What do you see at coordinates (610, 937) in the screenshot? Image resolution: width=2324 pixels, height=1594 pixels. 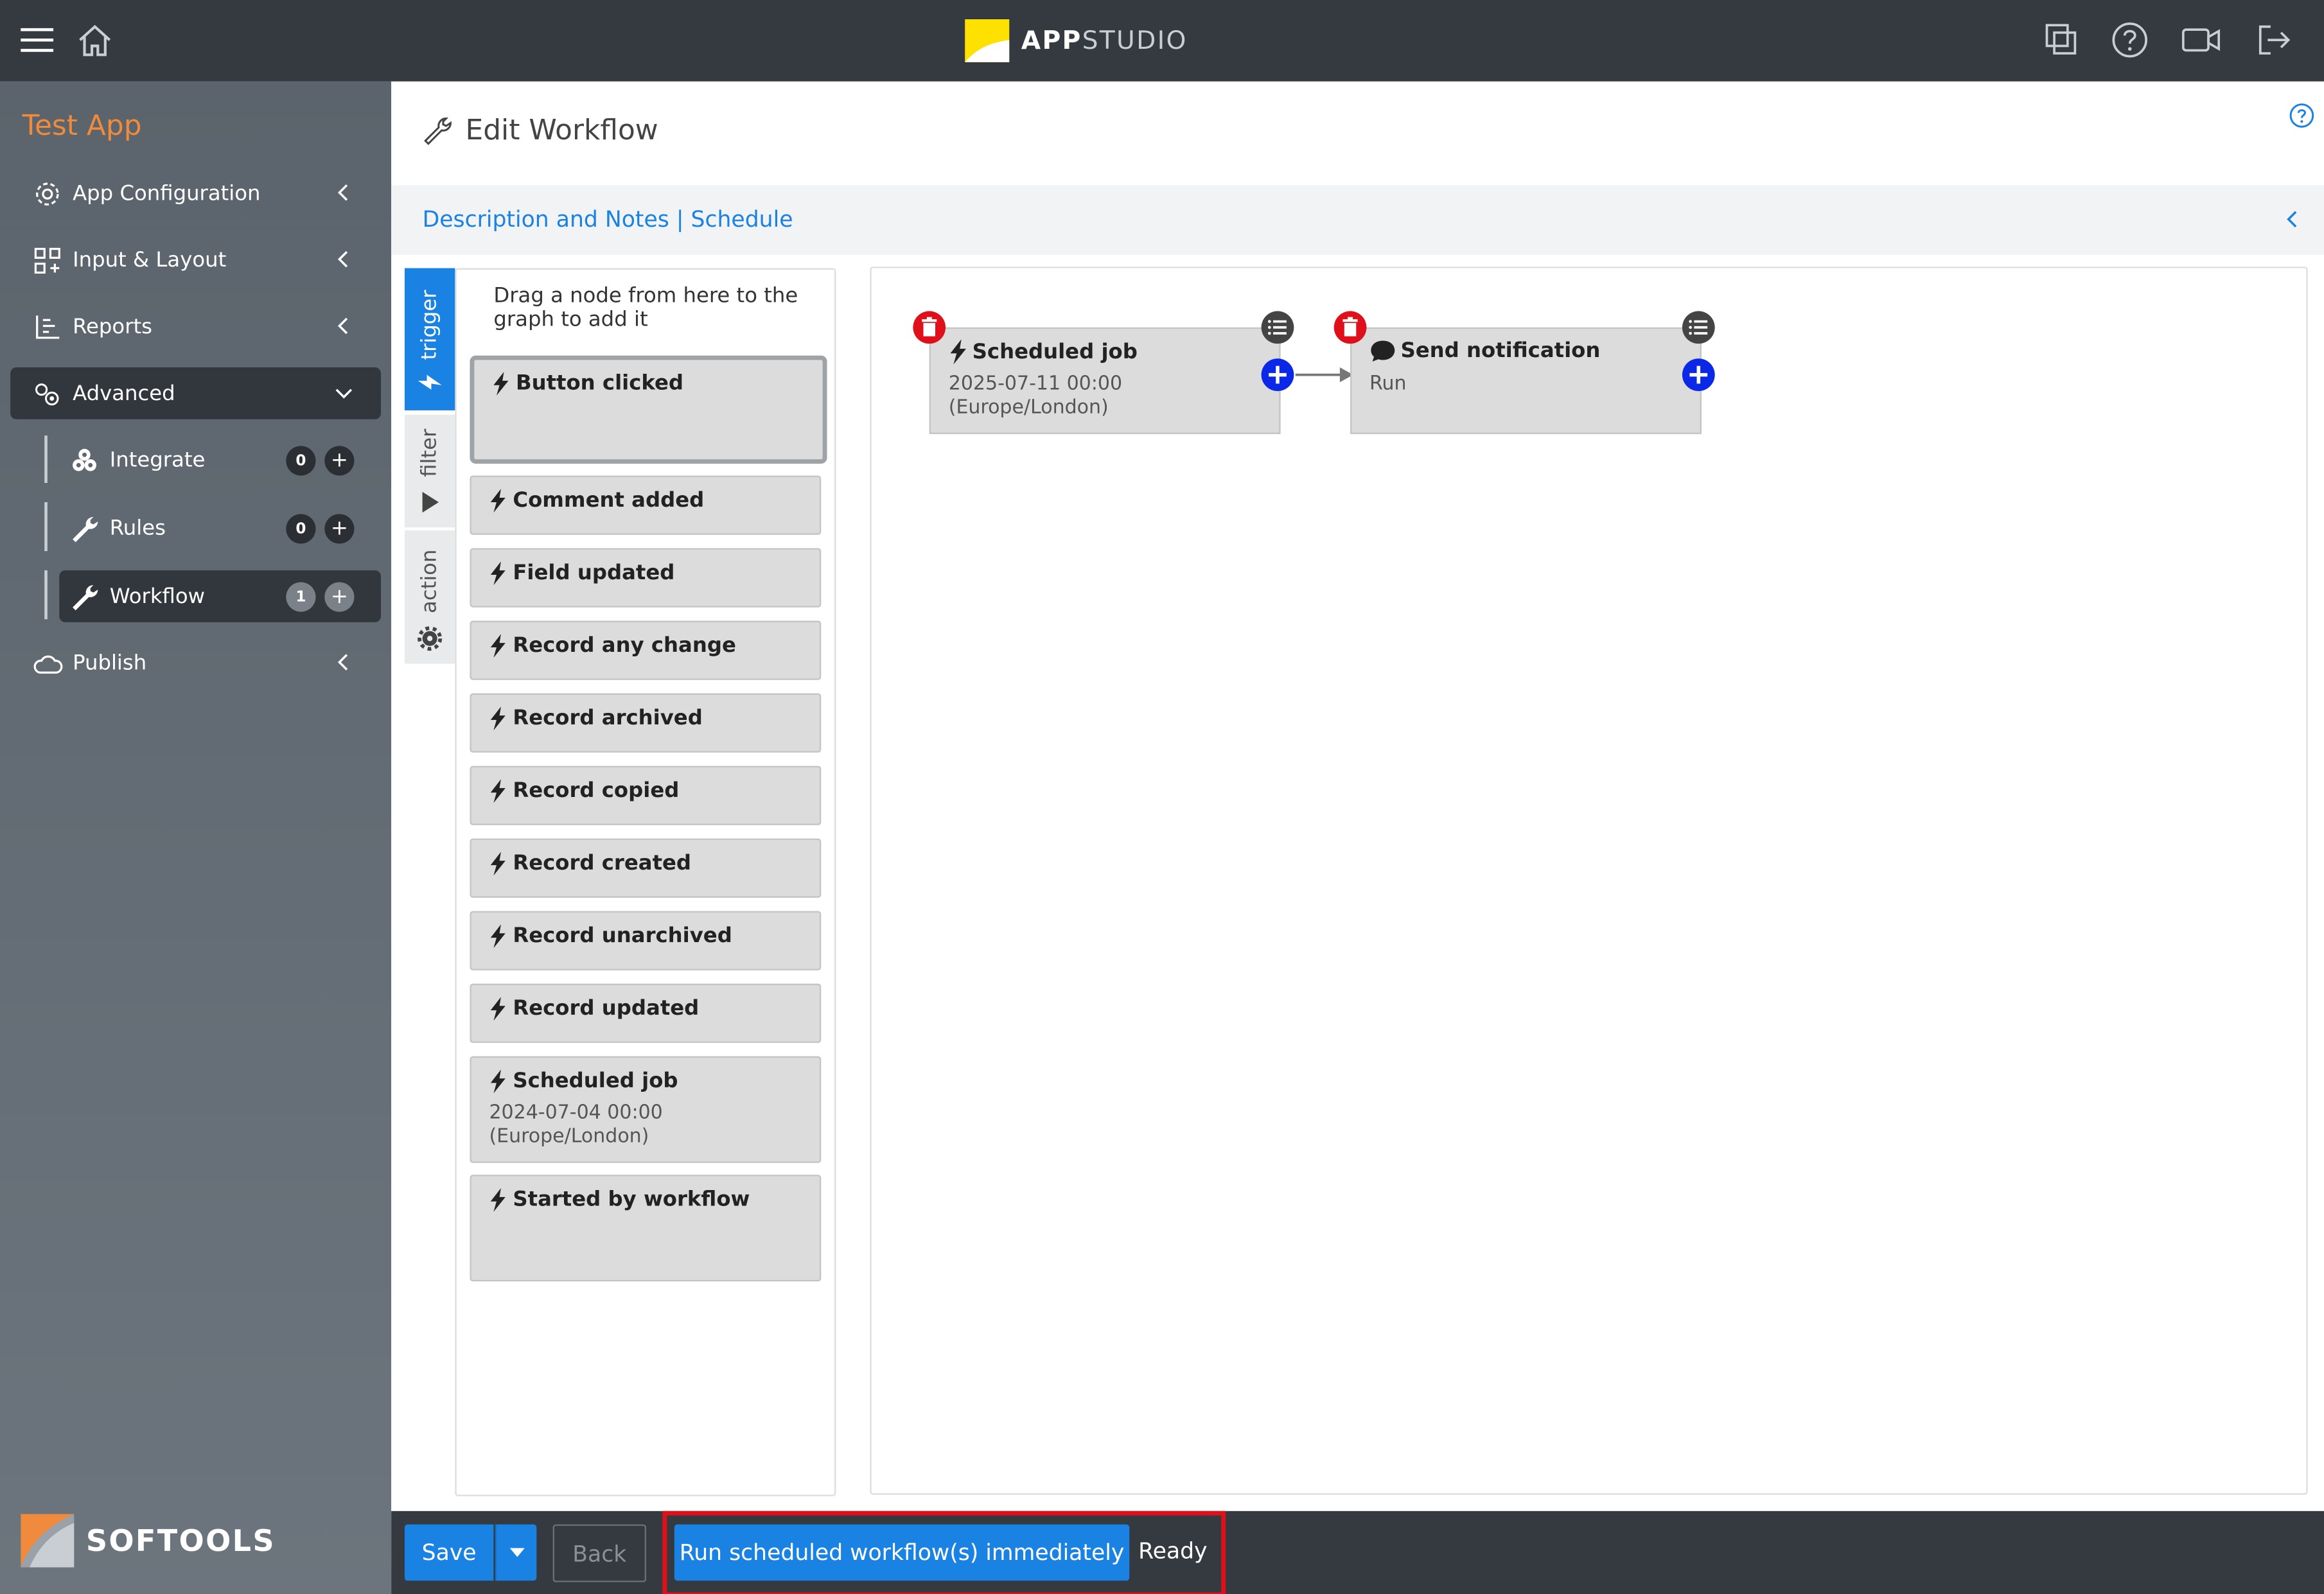 I see `node-title: Record unarchived` at bounding box center [610, 937].